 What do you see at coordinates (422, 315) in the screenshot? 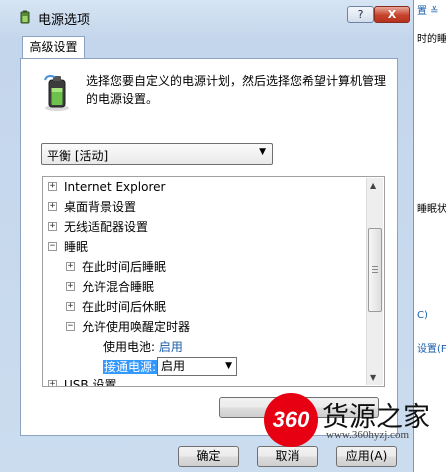
I see `background-text: C)` at bounding box center [422, 315].